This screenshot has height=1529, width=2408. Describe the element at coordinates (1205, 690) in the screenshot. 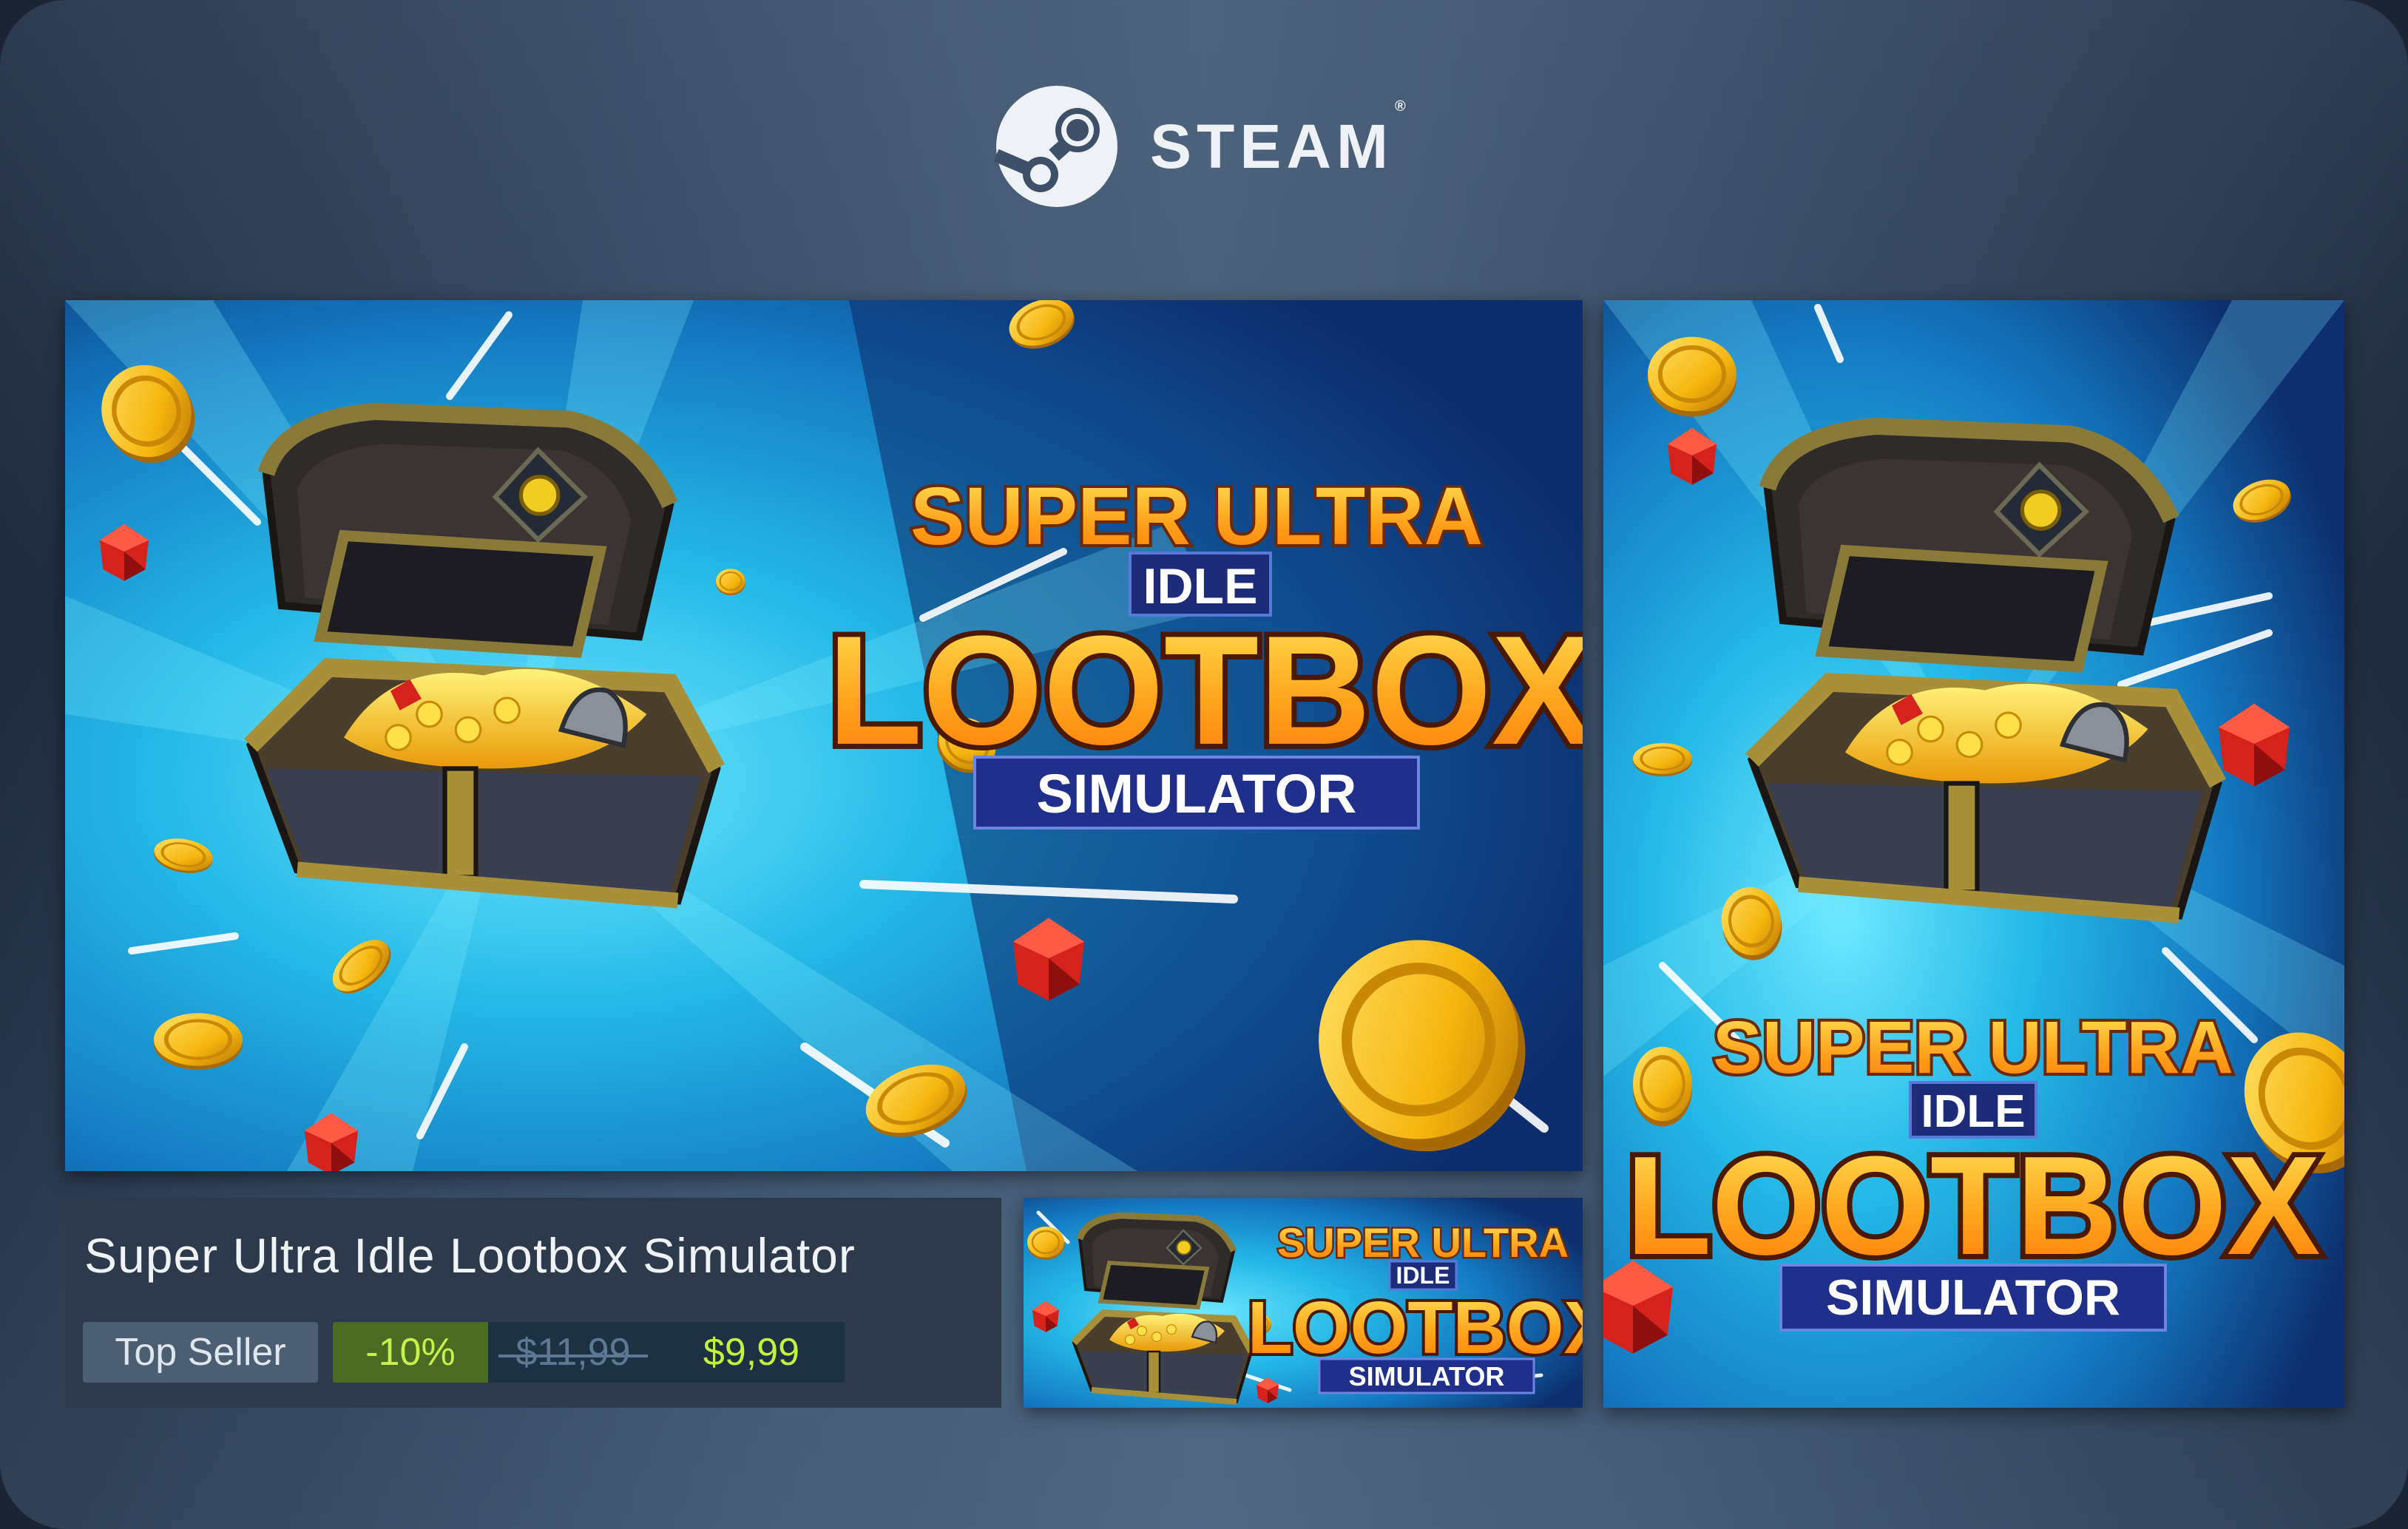

I see `main-title-line3: LOOTBOX` at that location.